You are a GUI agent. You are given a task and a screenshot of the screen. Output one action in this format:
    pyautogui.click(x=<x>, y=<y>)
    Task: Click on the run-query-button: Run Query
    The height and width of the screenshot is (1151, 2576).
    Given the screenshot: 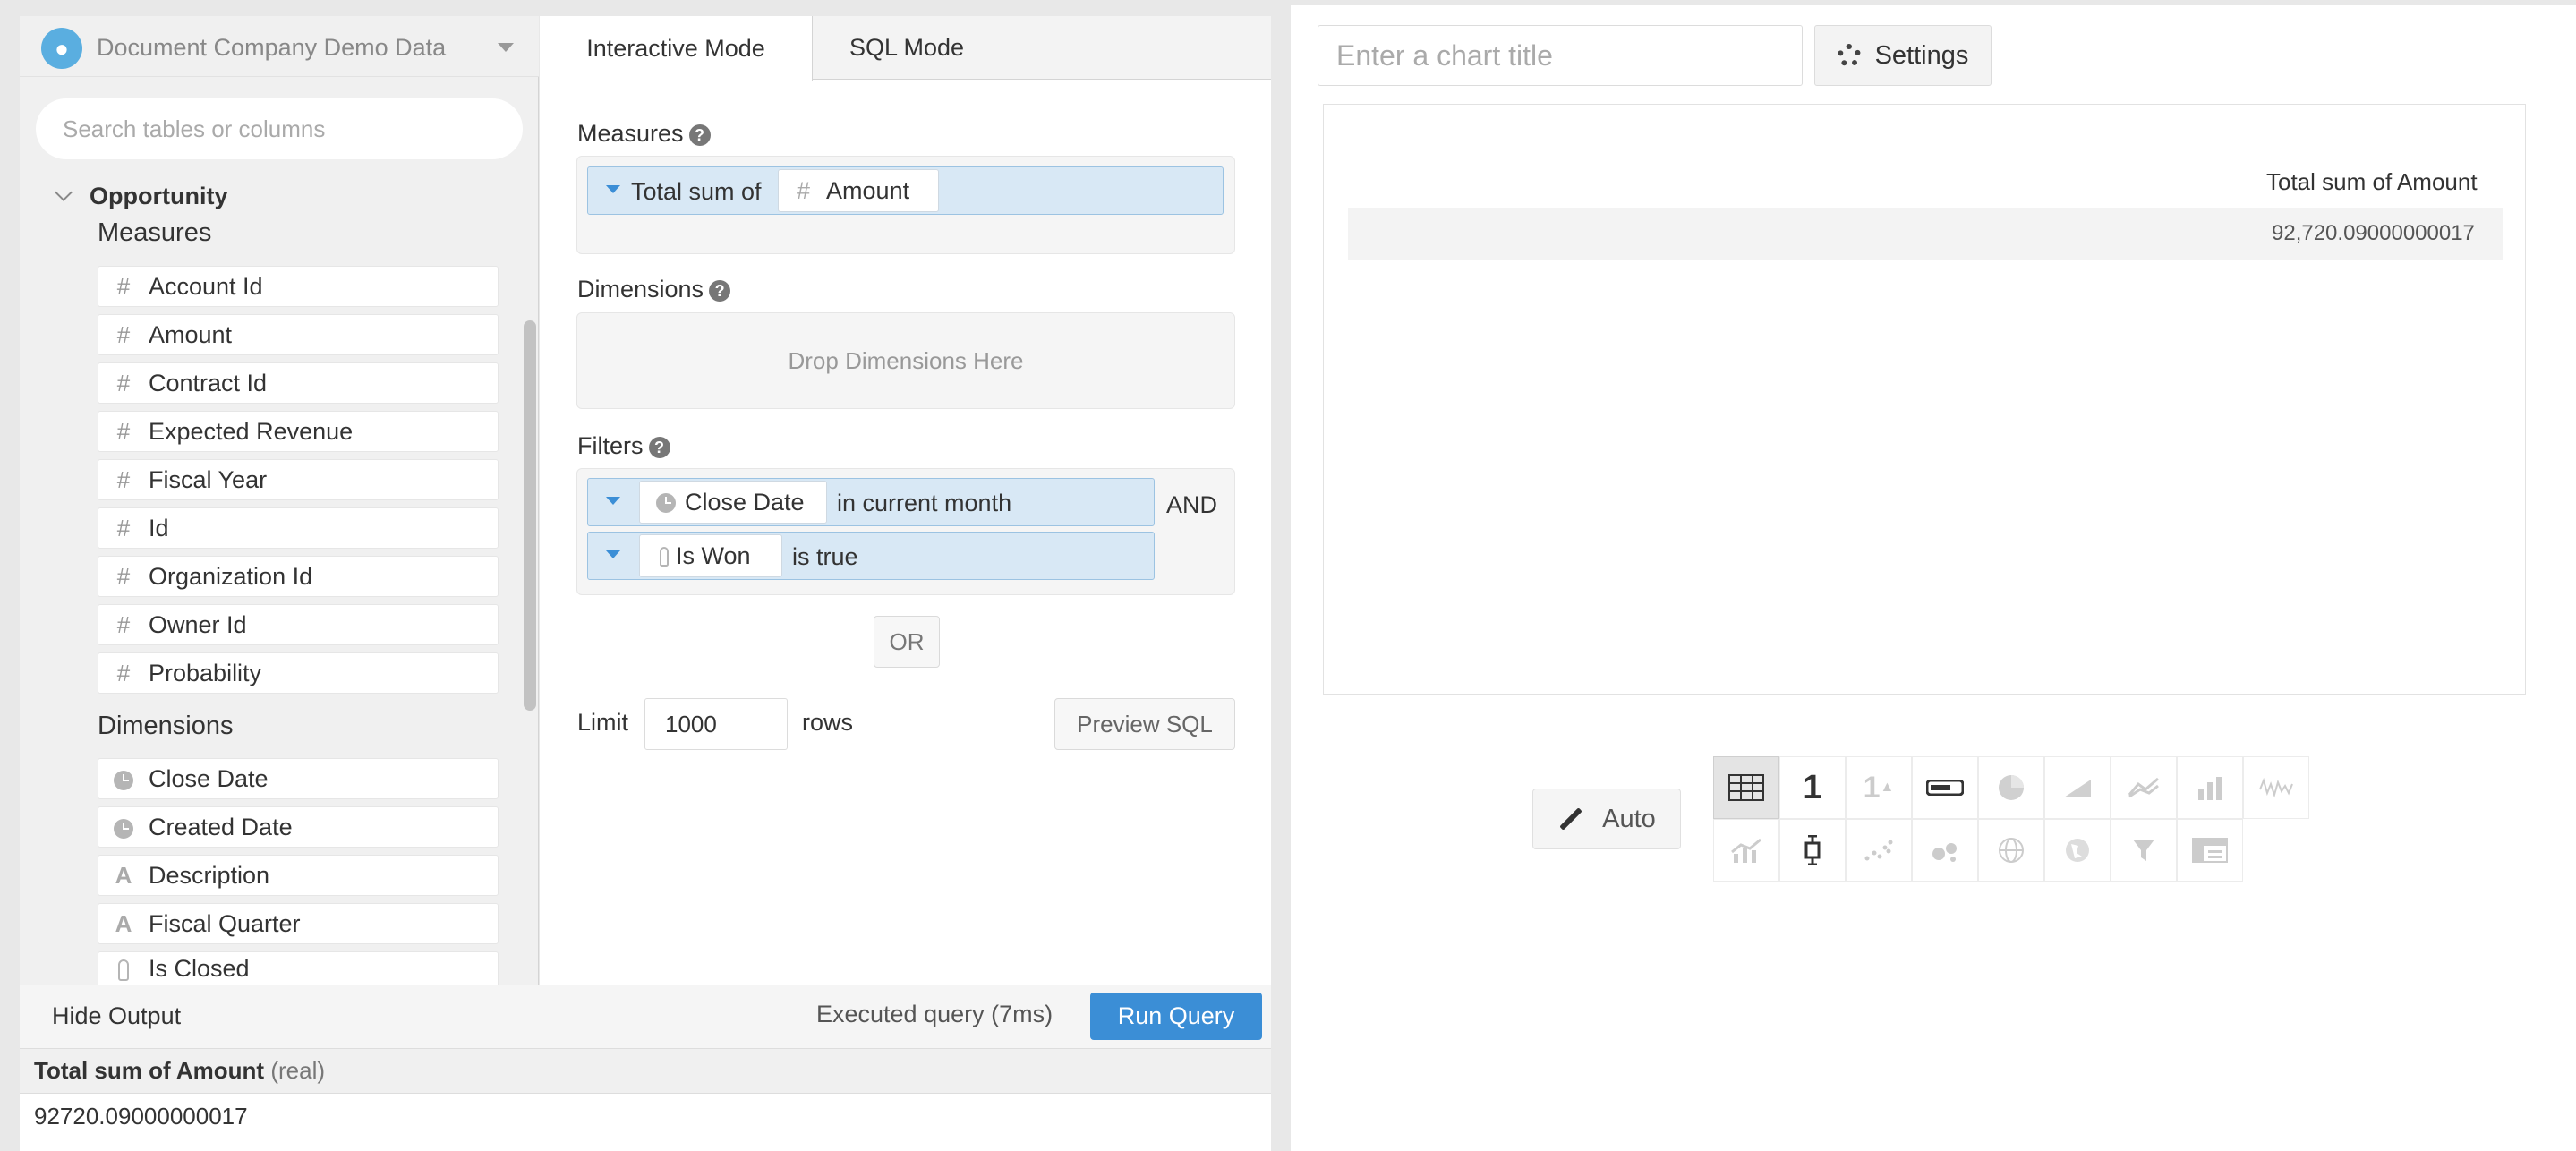 What is the action you would take?
    pyautogui.click(x=1176, y=1016)
    